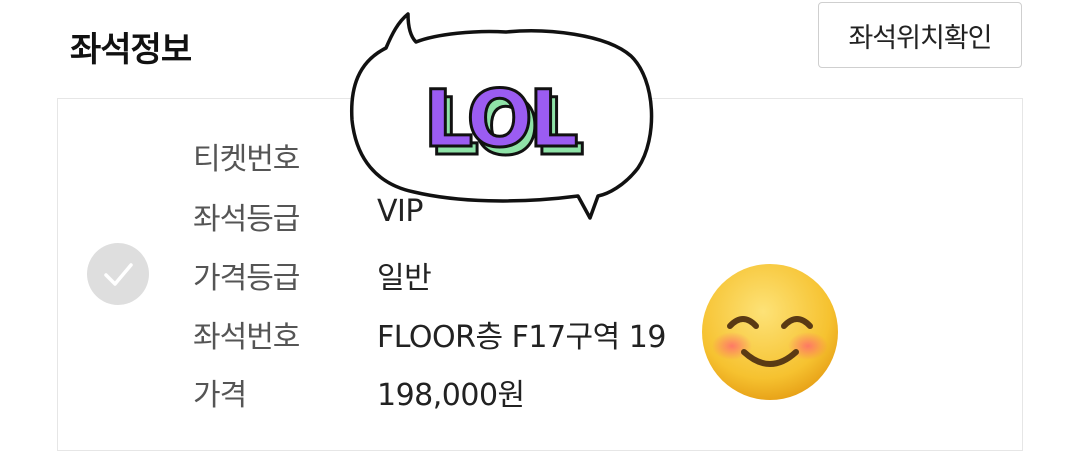  I want to click on lol-text: LOL, so click(500, 120).